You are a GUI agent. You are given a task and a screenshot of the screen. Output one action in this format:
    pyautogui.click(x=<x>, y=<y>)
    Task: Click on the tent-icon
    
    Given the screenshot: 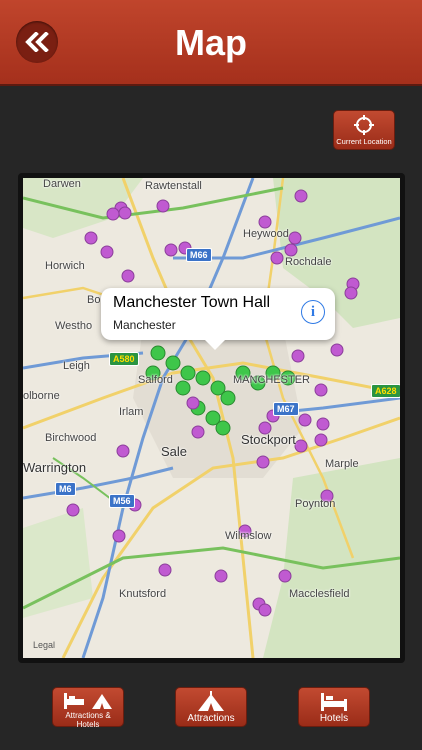 What is the action you would take?
    pyautogui.click(x=211, y=701)
    